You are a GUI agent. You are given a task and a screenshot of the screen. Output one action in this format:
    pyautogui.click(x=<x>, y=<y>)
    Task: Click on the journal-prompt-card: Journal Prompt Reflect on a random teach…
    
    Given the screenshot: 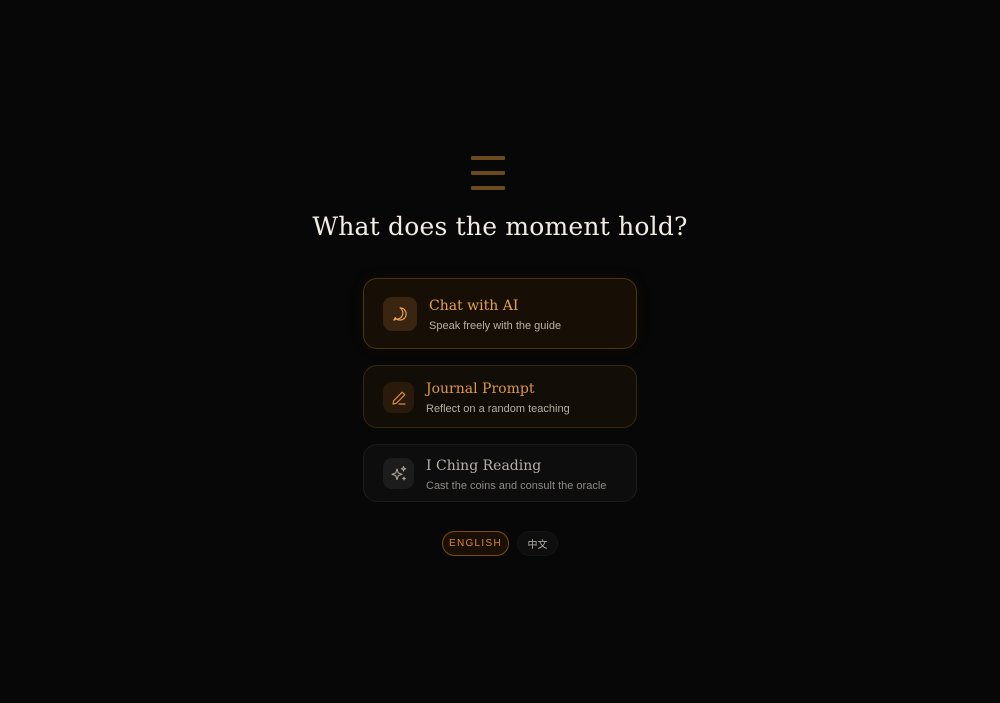 What is the action you would take?
    pyautogui.click(x=500, y=396)
    